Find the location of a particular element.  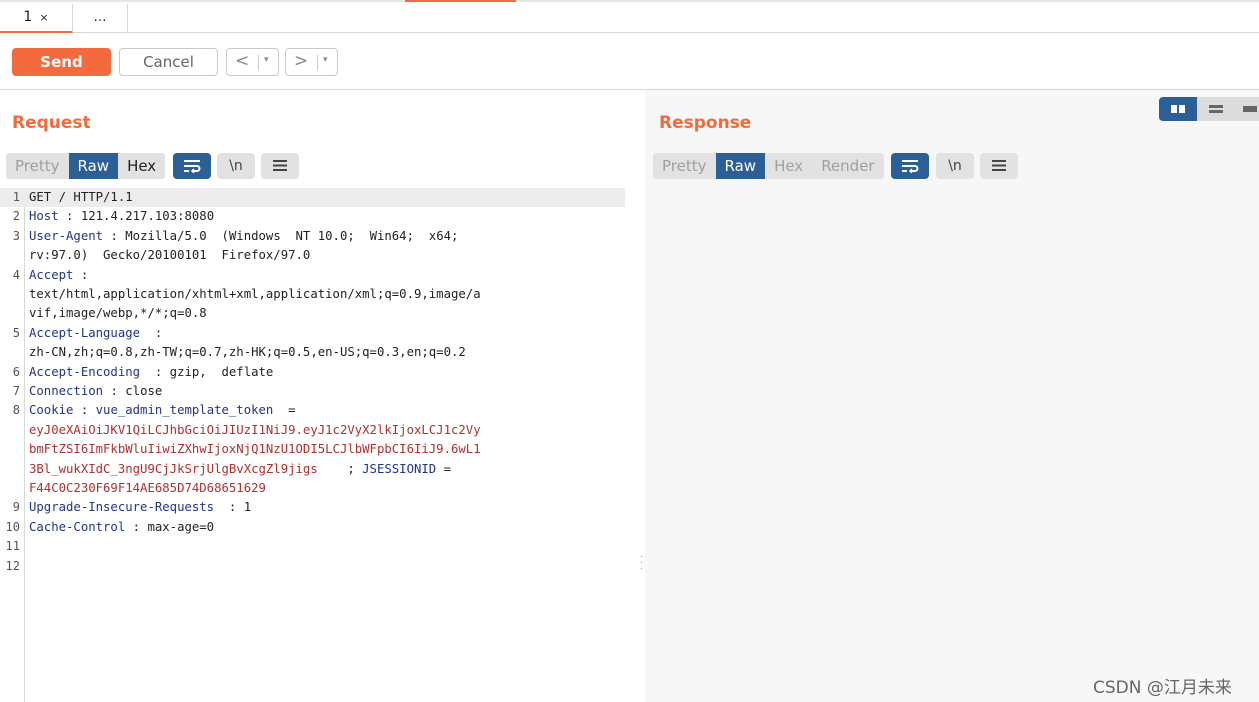

line-number: 12 is located at coordinates (12, 565).